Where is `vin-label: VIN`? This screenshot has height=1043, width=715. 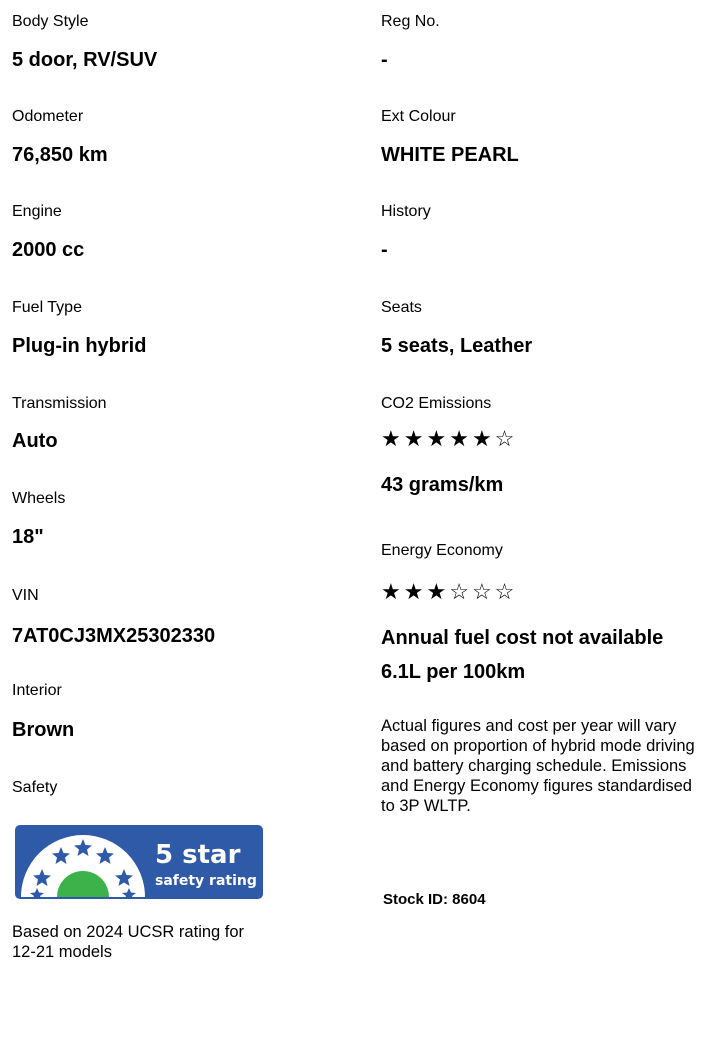
vin-label: VIN is located at coordinates (25, 595).